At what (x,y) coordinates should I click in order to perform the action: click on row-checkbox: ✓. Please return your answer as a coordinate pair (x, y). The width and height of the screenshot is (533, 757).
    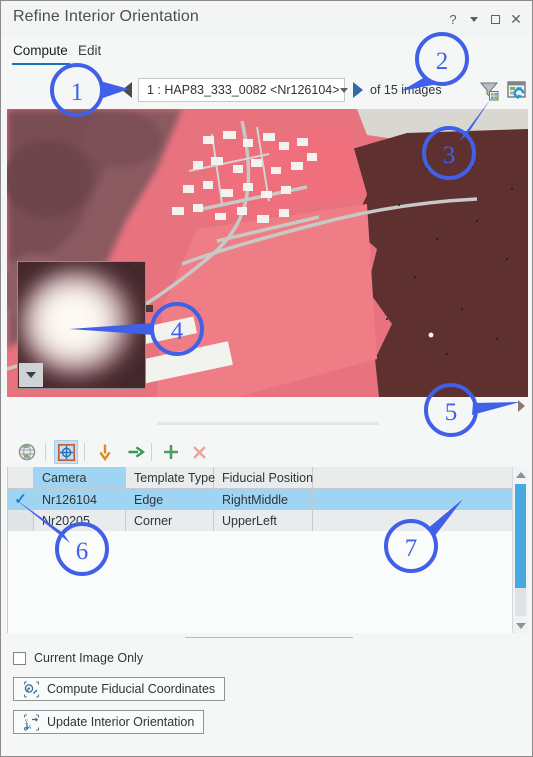
    Looking at the image, I should click on (21, 499).